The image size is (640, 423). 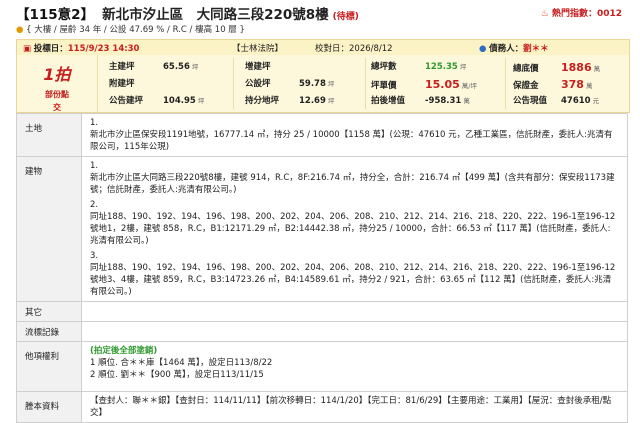 What do you see at coordinates (589, 86) in the screenshot?
I see `deposit-unit: 萬` at bounding box center [589, 86].